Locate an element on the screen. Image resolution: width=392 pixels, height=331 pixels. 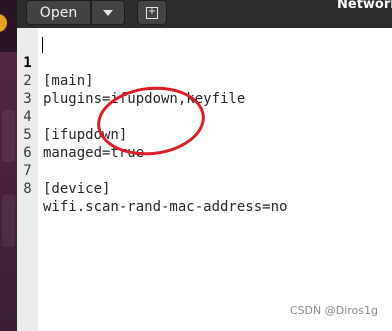
header-bar: Open + Network is located at coordinates (204, 14).